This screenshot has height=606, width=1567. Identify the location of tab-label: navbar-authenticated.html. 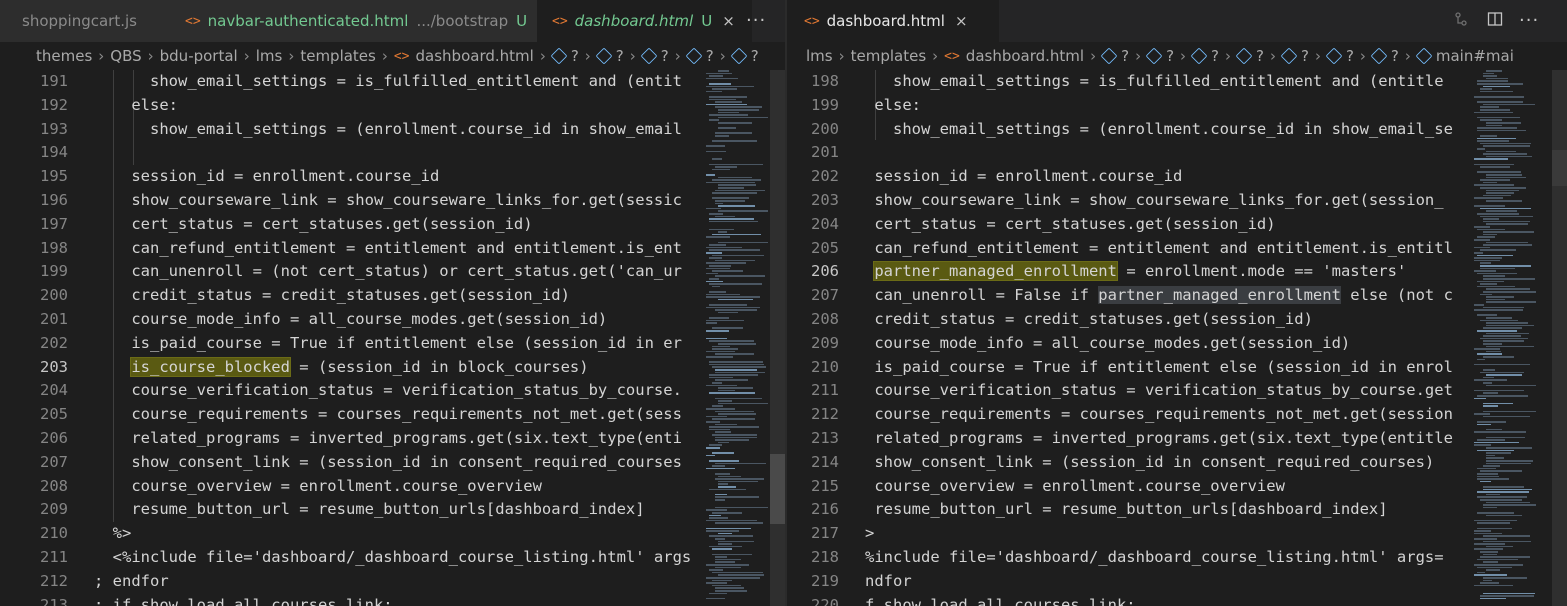
(308, 21).